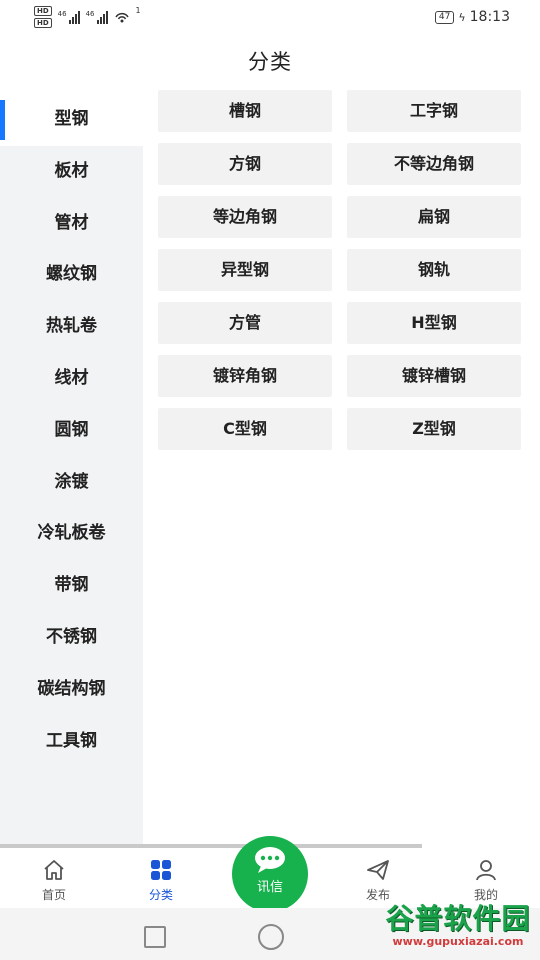 The height and width of the screenshot is (960, 540). I want to click on sidebar-item-1: 板材, so click(71, 172).